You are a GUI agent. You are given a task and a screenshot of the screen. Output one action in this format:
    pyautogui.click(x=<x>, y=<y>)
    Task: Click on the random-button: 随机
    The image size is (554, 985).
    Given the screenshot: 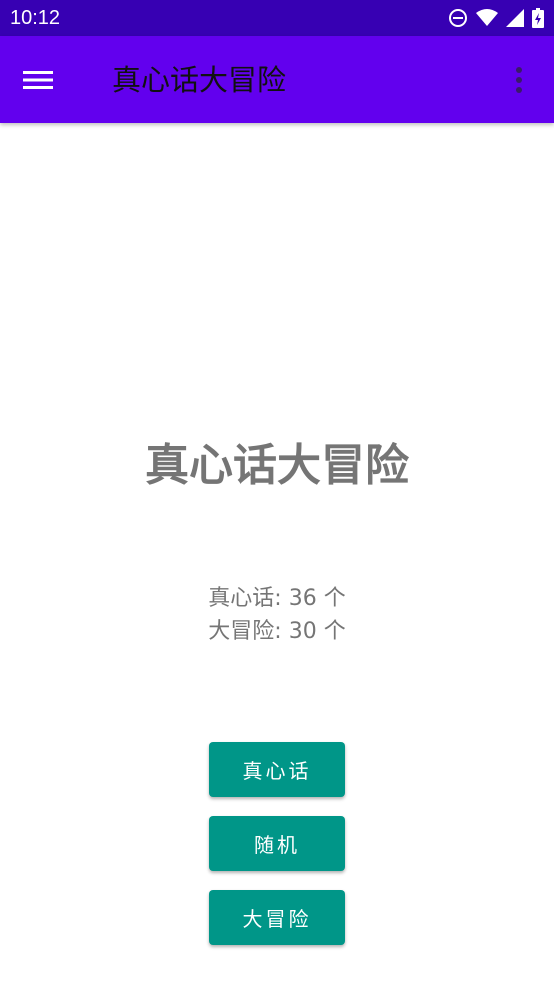 What is the action you would take?
    pyautogui.click(x=277, y=843)
    